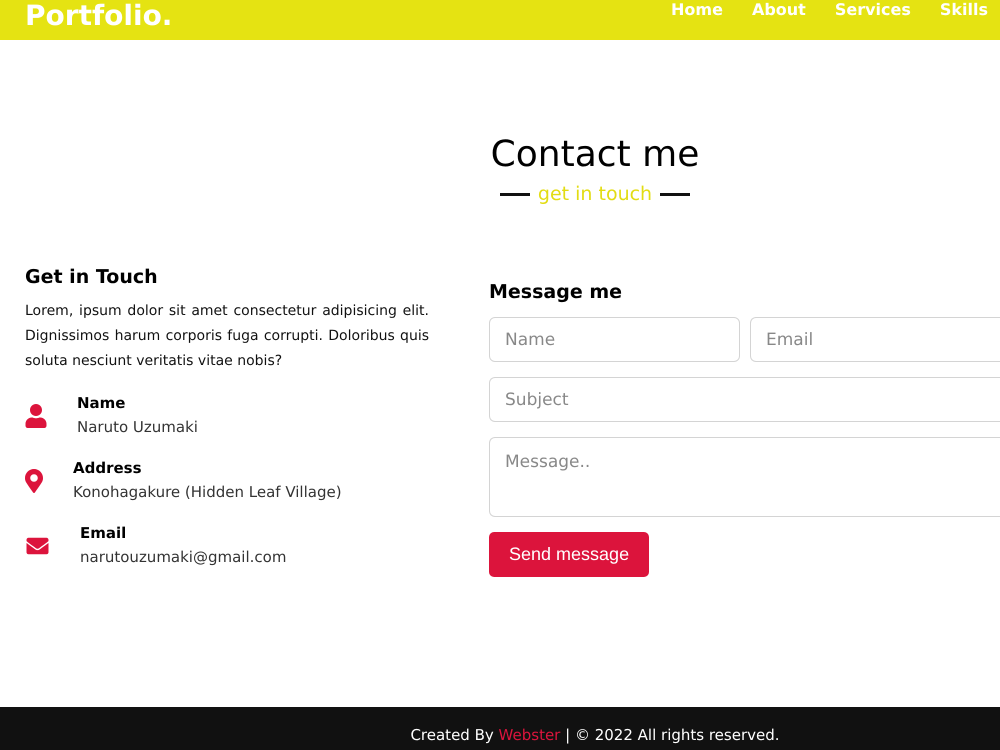 Image resolution: width=1000 pixels, height=750 pixels. Describe the element at coordinates (595, 734) in the screenshot. I see `footer-credit: Created By Webster | © 2022 All rights reserved.` at that location.